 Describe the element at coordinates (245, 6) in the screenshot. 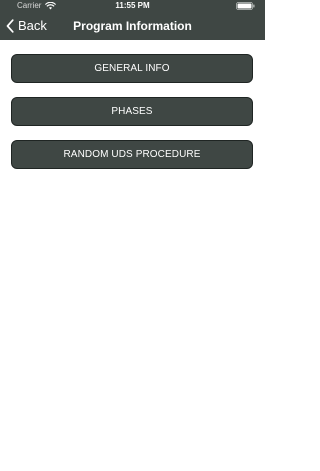

I see `battery-icon` at that location.